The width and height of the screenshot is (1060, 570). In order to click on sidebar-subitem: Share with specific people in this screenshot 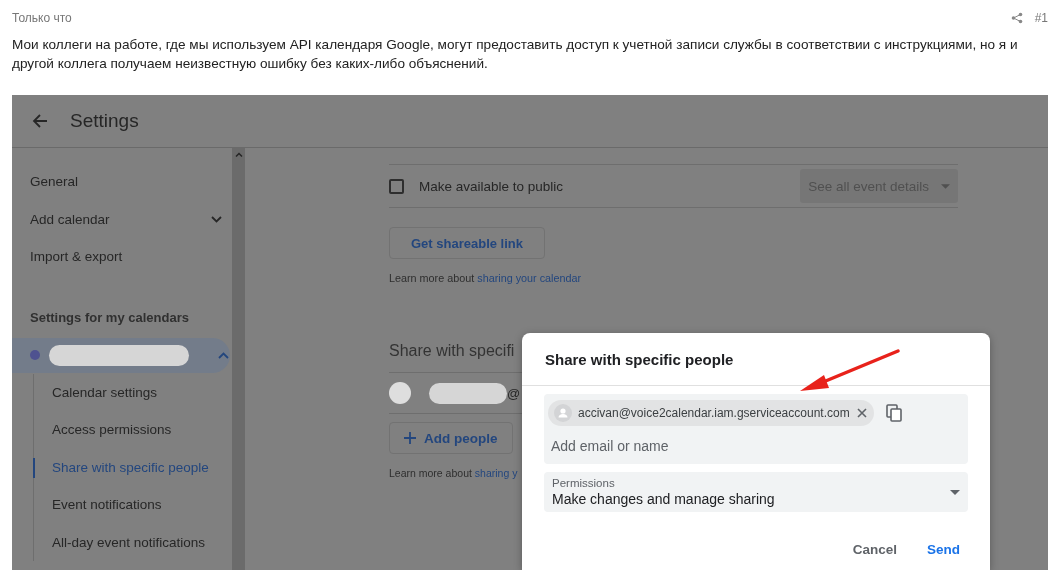, I will do `click(133, 467)`.